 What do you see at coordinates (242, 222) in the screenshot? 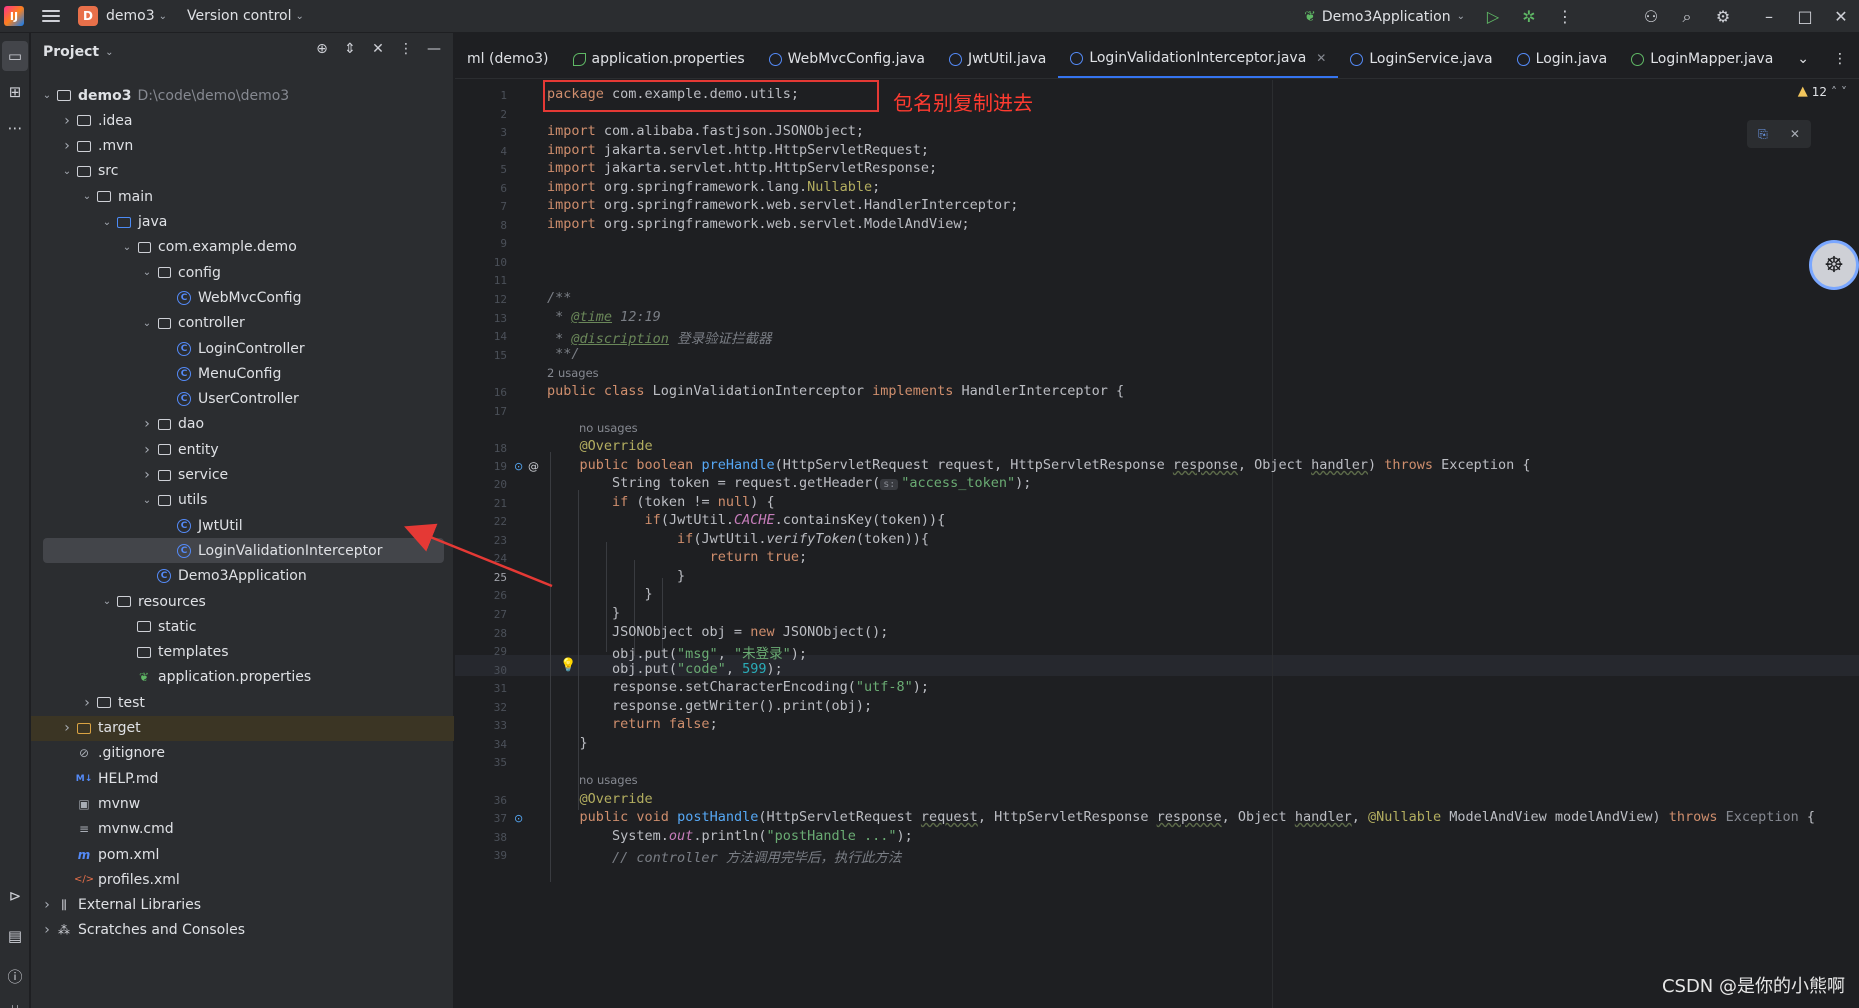
I see `tree-item: ⌄ java` at bounding box center [242, 222].